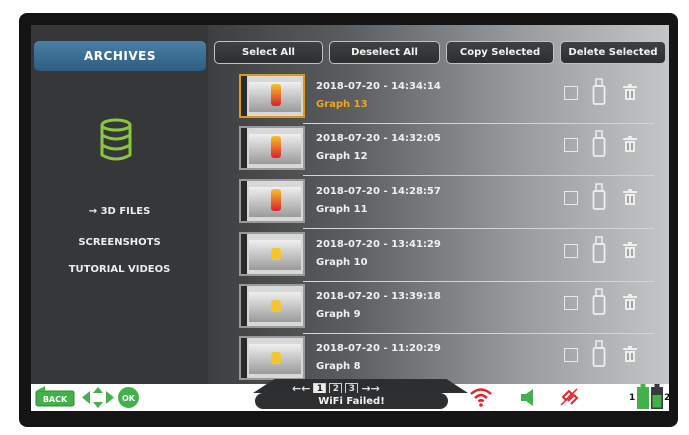 Image resolution: width=689 pixels, height=435 pixels. What do you see at coordinates (342, 156) in the screenshot?
I see `file-name: Graph 12` at bounding box center [342, 156].